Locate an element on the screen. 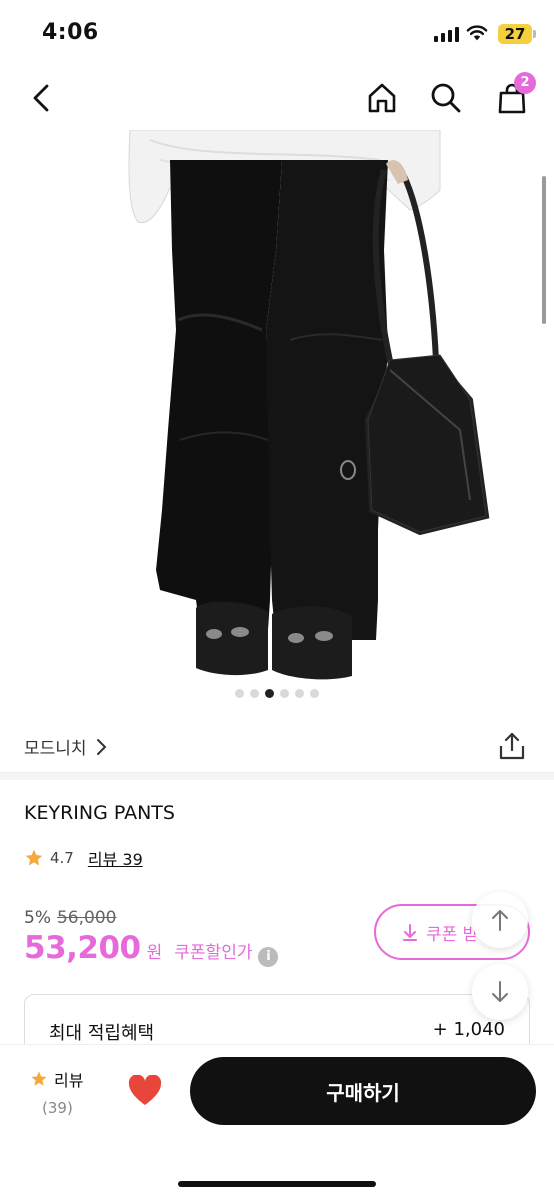 Image resolution: width=554 pixels, height=1200 pixels. back-button is located at coordinates (42, 98).